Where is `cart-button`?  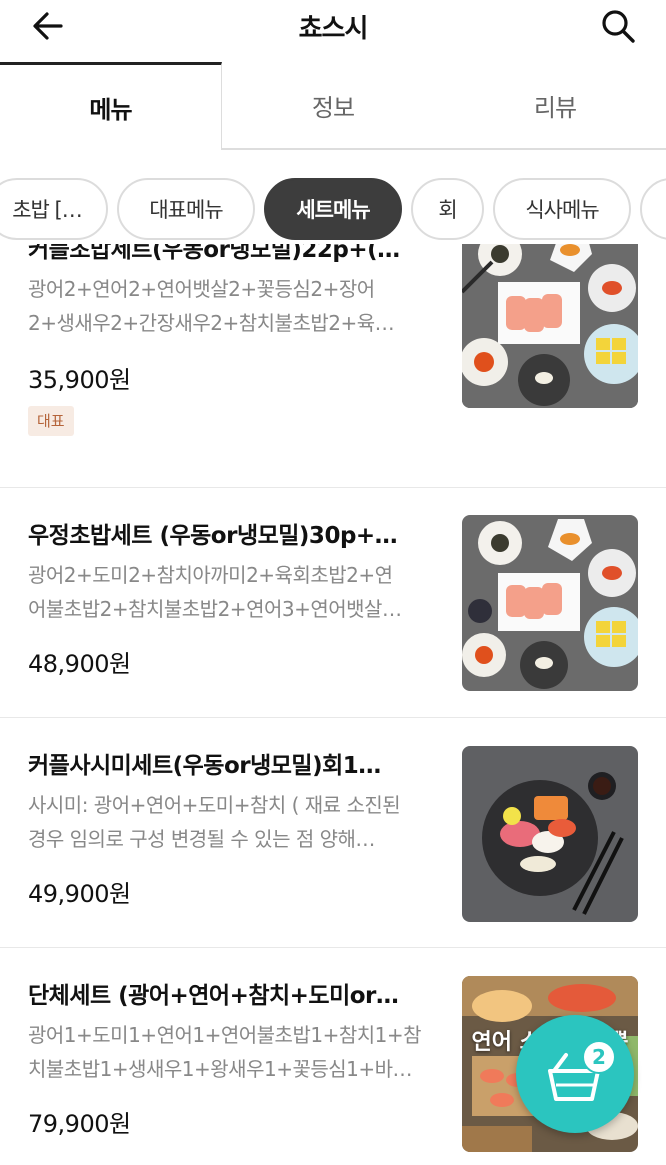 cart-button is located at coordinates (575, 1074).